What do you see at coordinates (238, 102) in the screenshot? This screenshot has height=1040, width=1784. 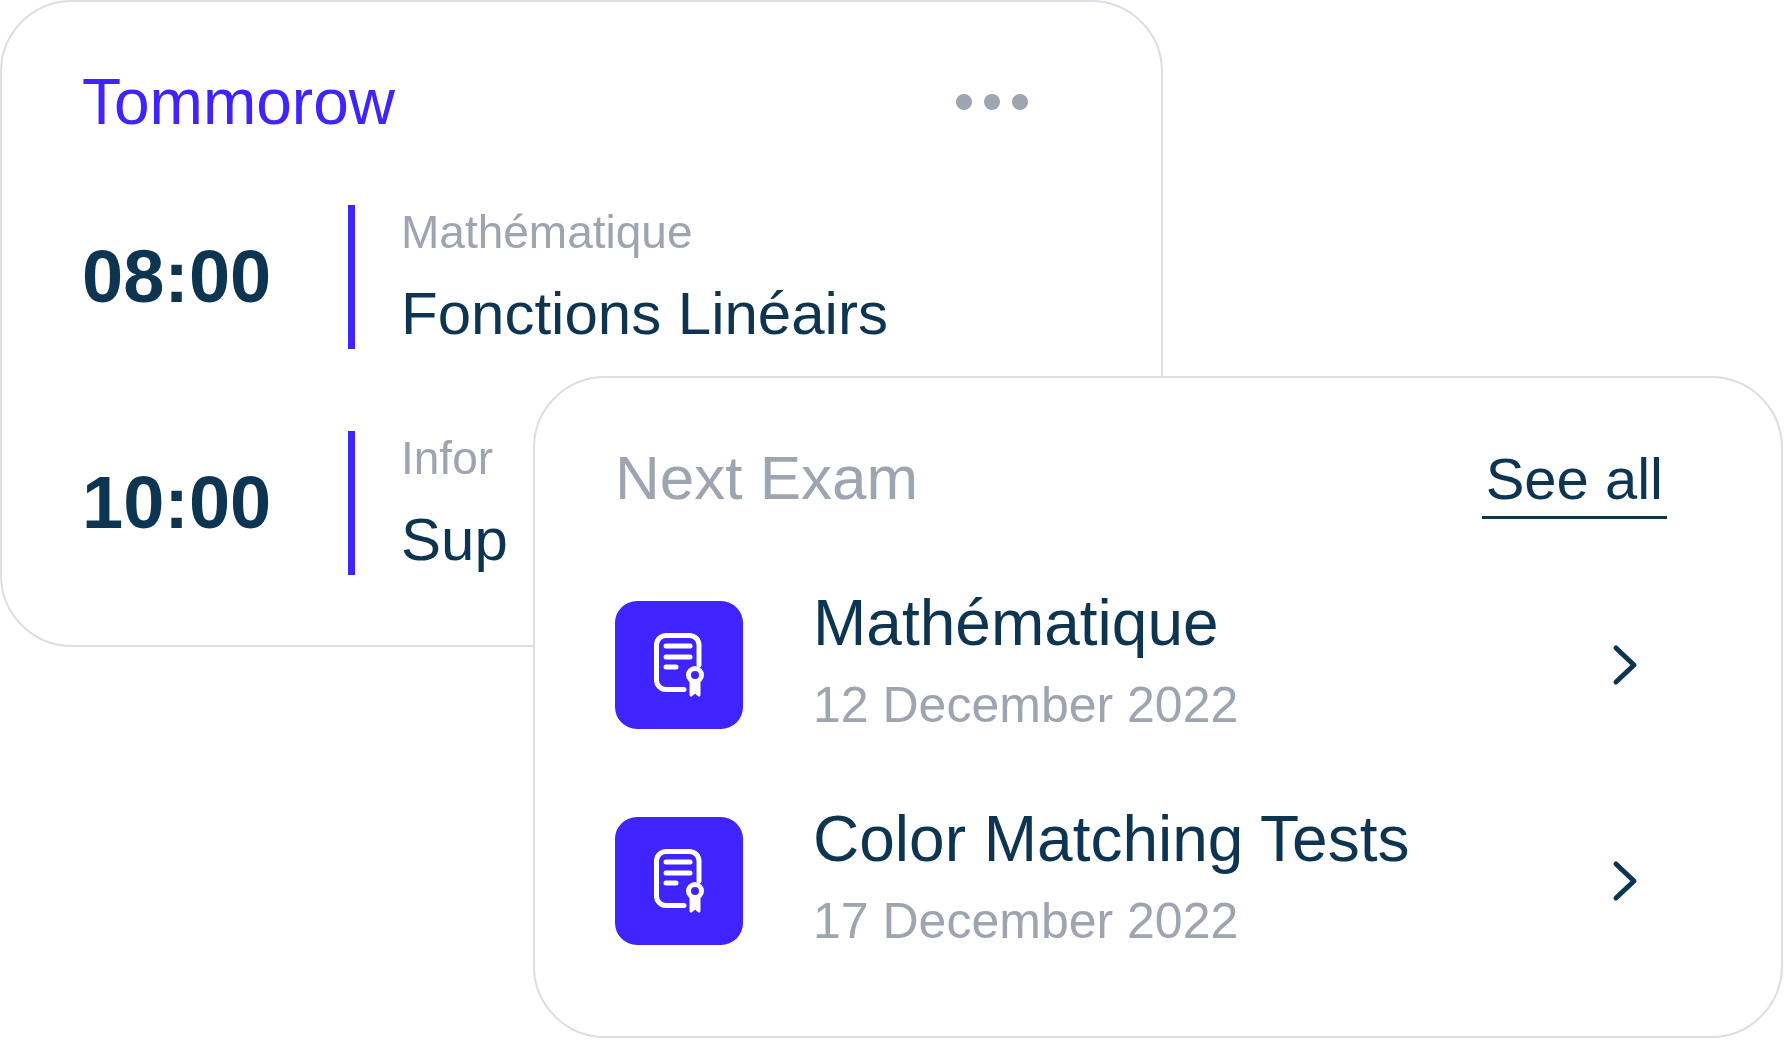 I see `card-title: Tommorow` at bounding box center [238, 102].